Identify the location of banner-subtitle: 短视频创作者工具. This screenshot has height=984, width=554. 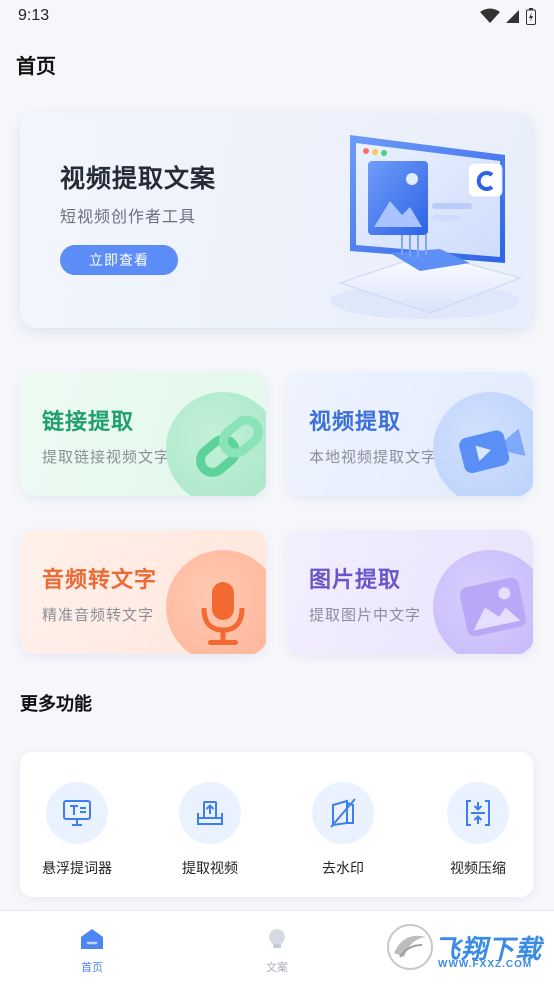
(128, 216).